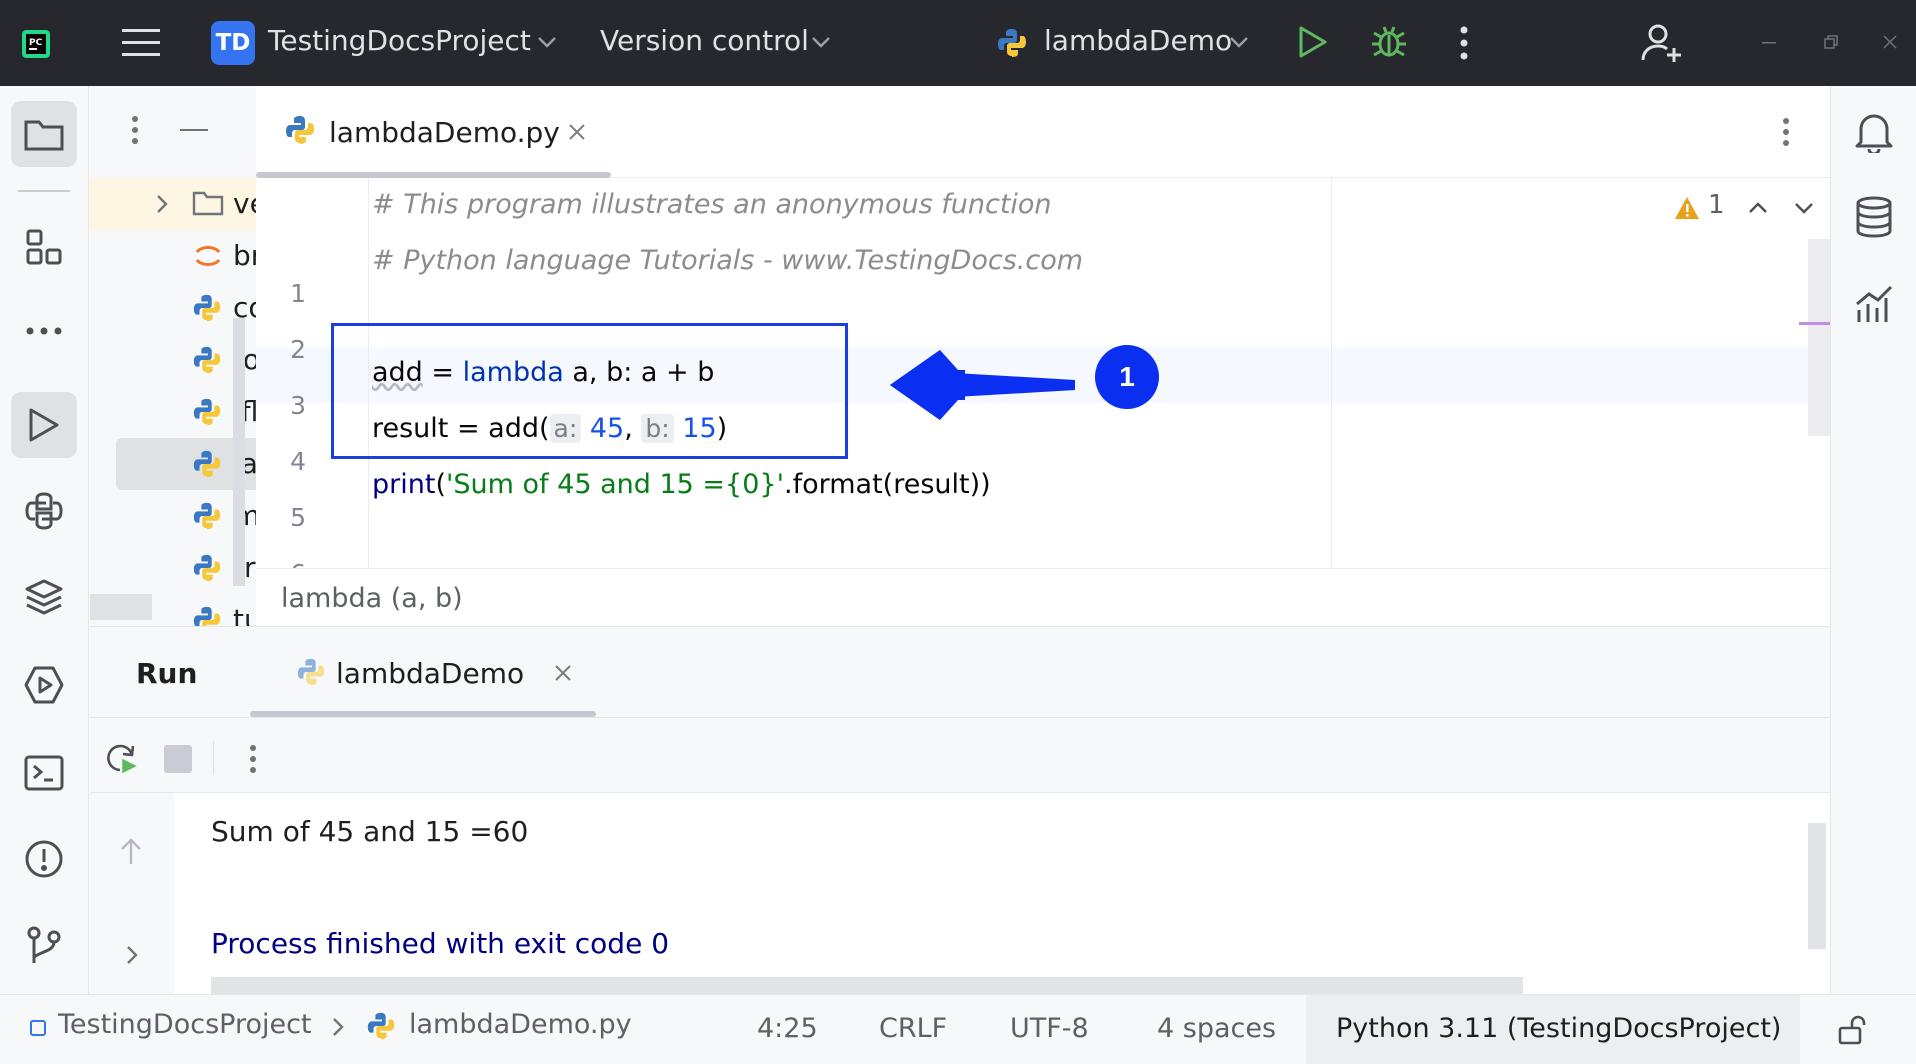  I want to click on stop-icon, so click(178, 759).